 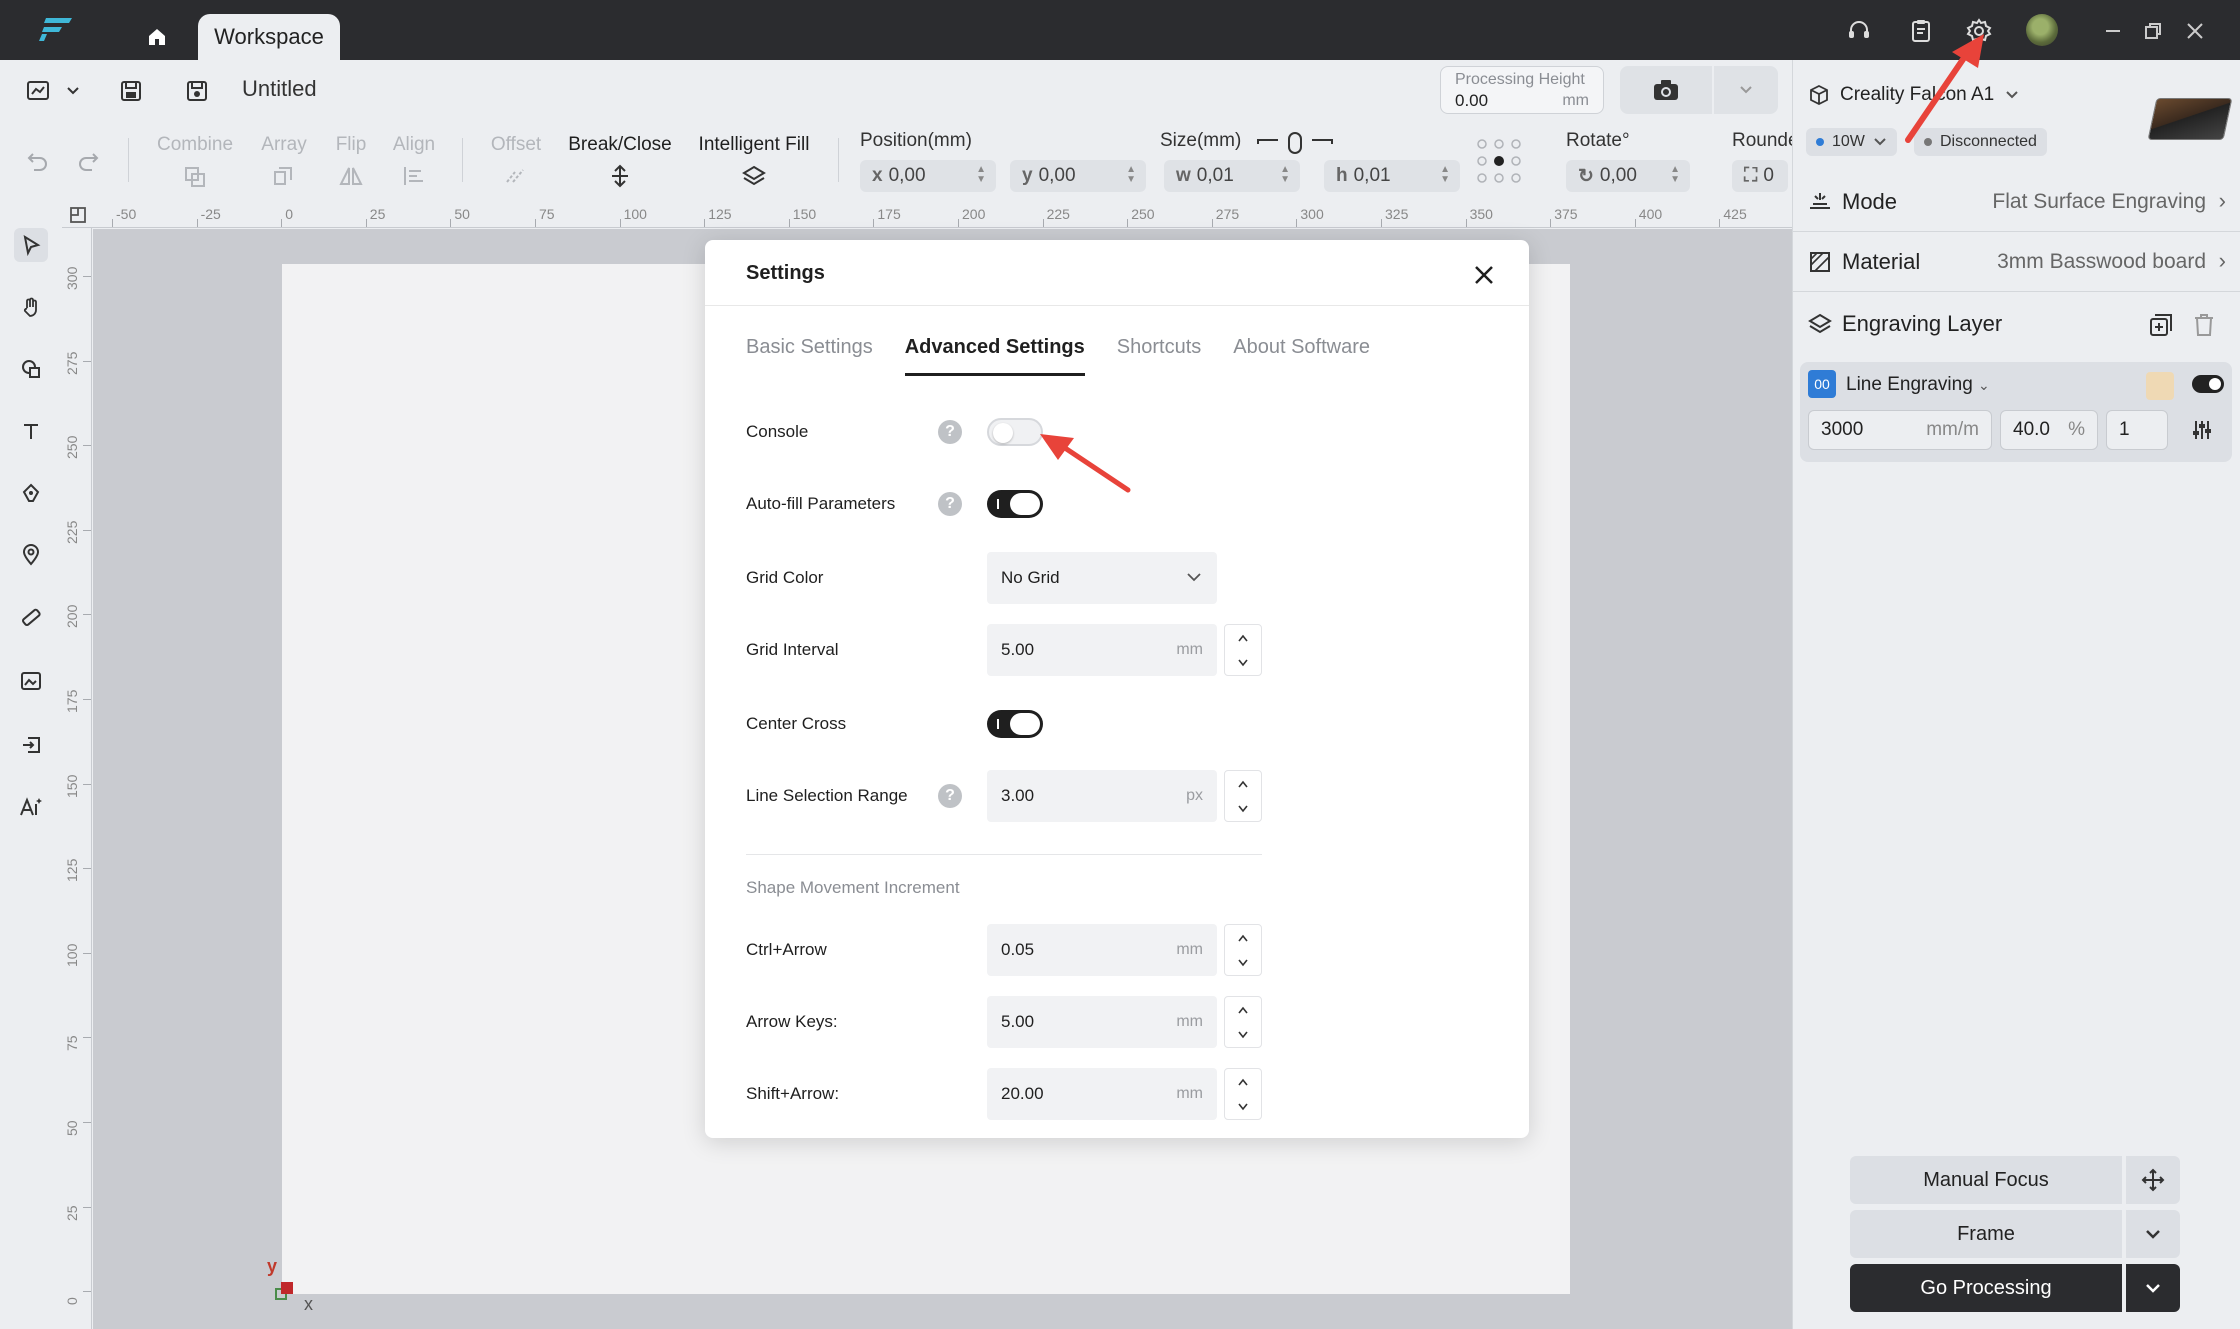 What do you see at coordinates (2202, 430) in the screenshot?
I see `layer-settings-sliders-icon` at bounding box center [2202, 430].